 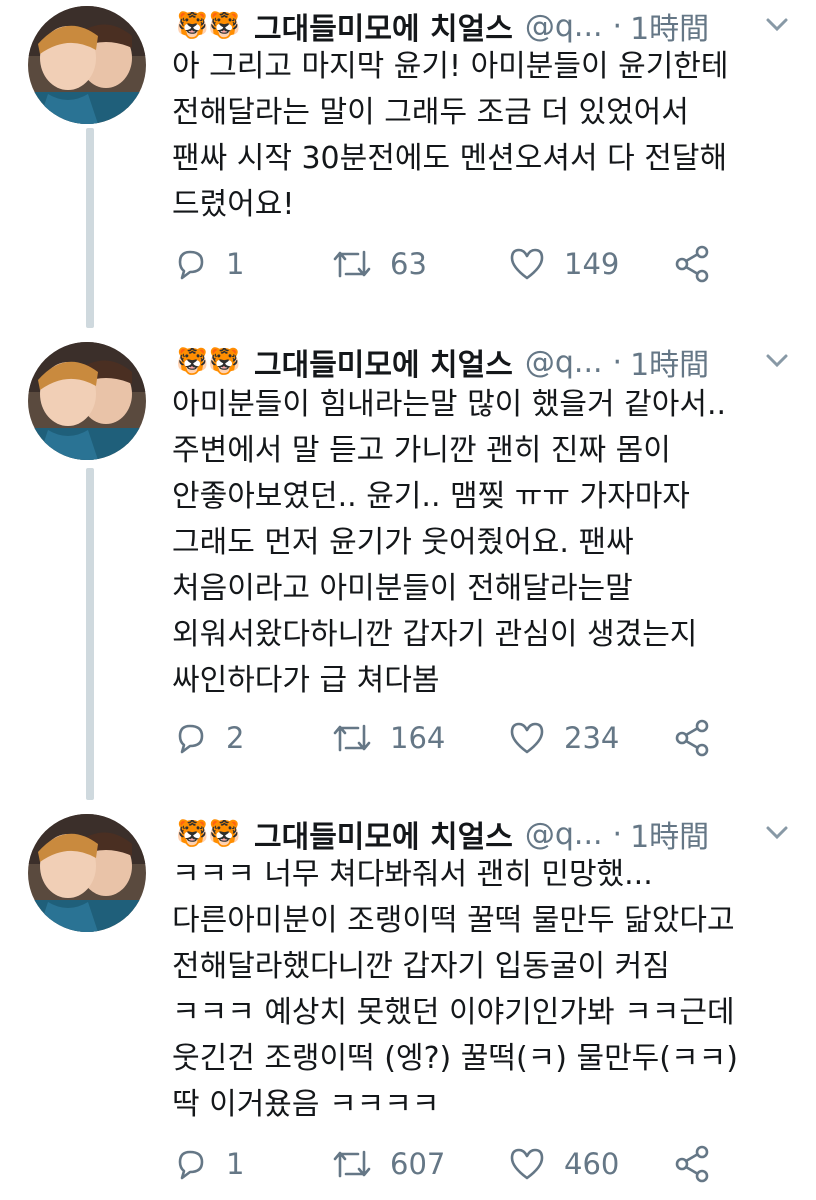 I want to click on text-line: 드렸어요!, so click(x=233, y=204).